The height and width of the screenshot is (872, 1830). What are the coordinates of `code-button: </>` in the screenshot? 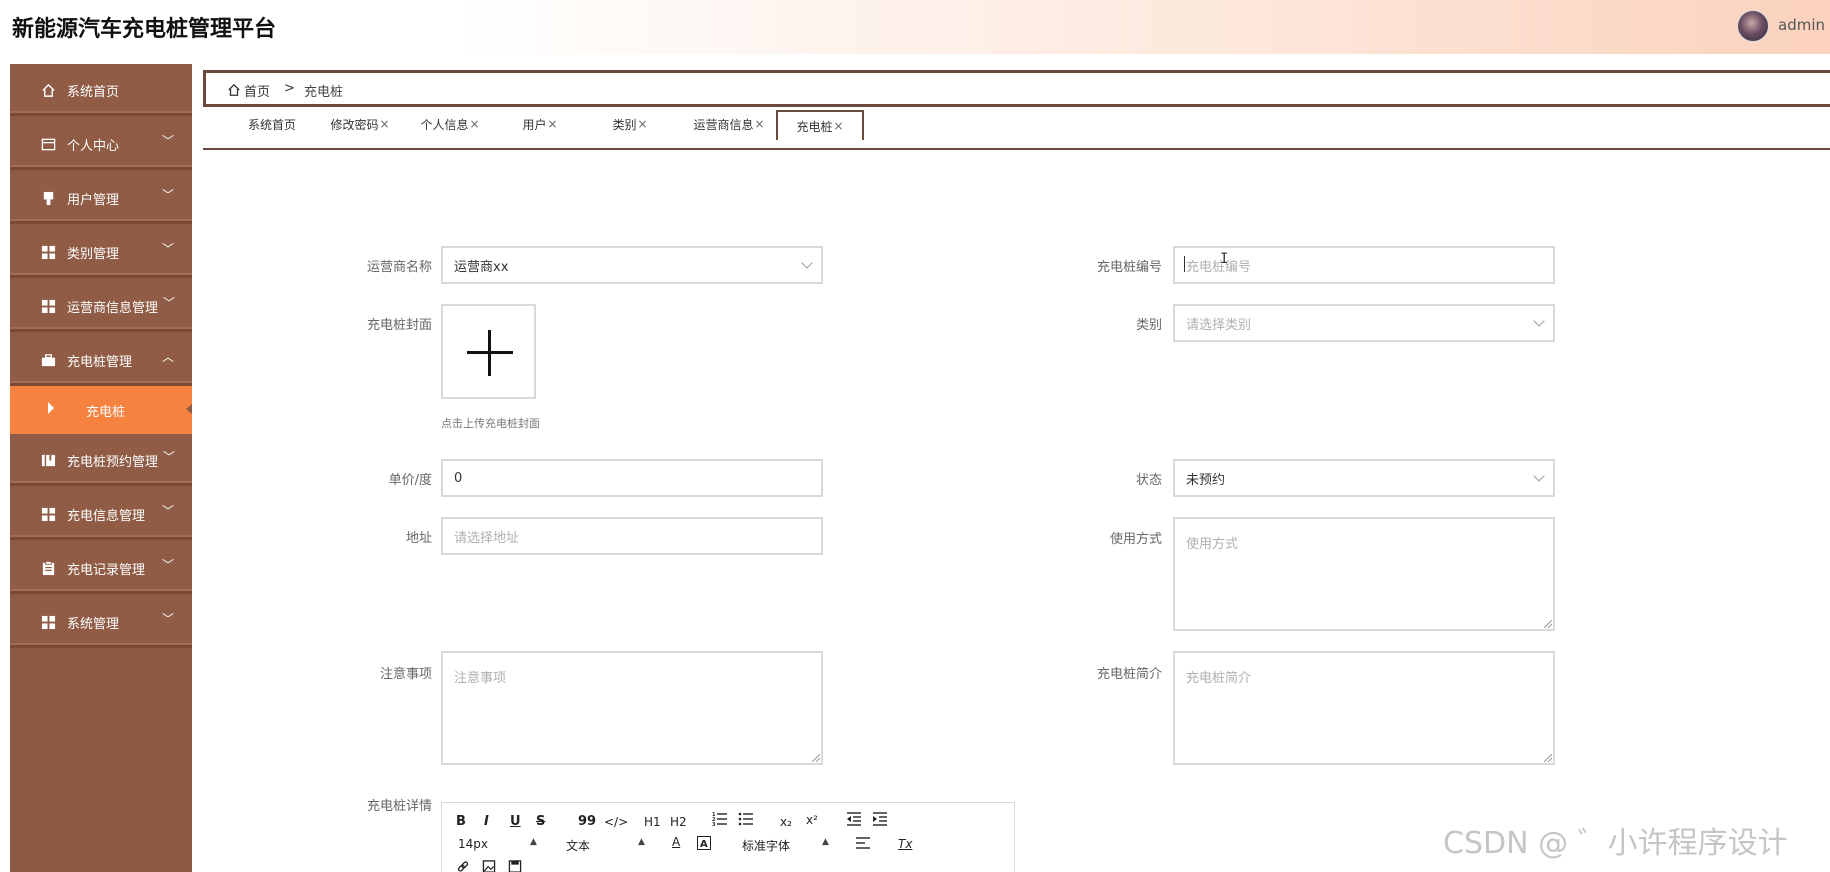 It's located at (616, 822).